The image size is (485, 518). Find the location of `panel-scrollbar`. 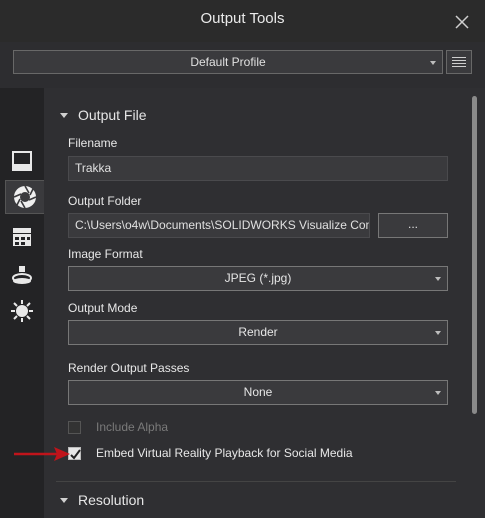

panel-scrollbar is located at coordinates (474, 255).